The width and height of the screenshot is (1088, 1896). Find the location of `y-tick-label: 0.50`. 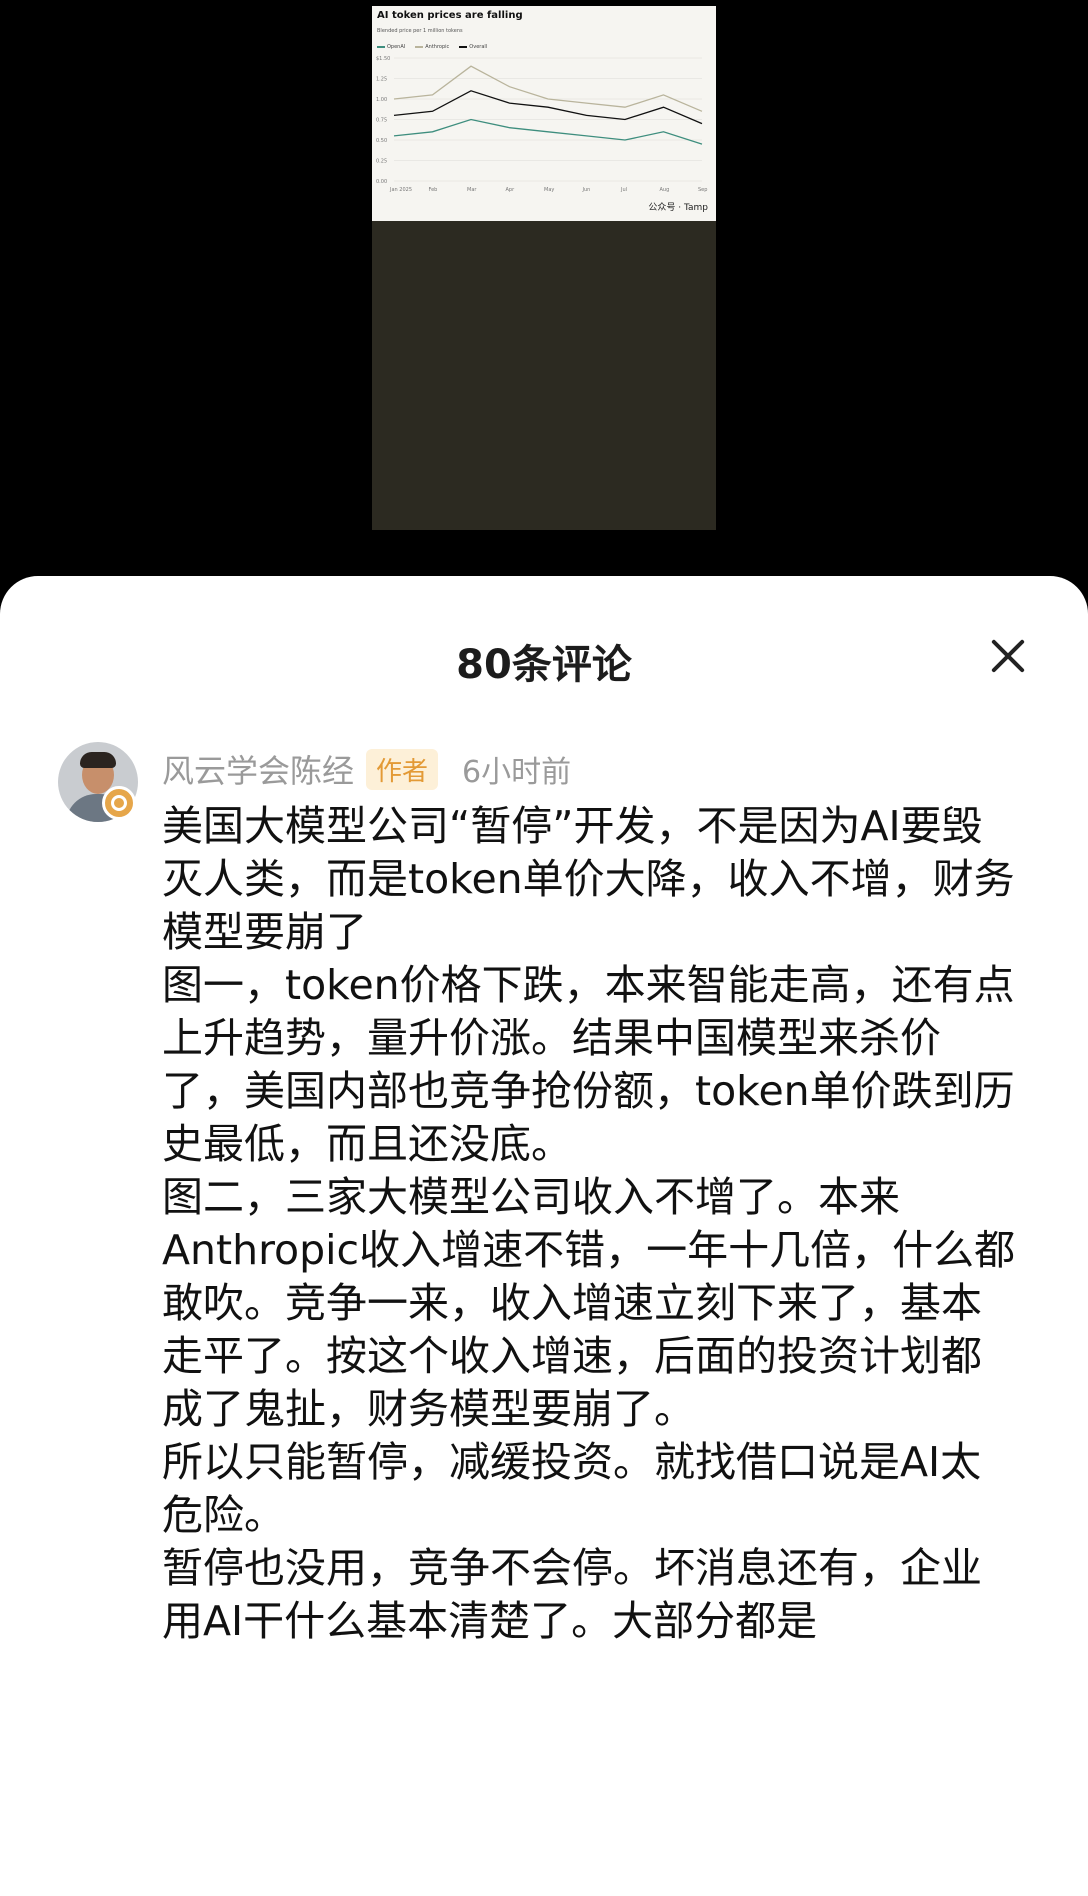

y-tick-label: 0.50 is located at coordinates (381, 141).